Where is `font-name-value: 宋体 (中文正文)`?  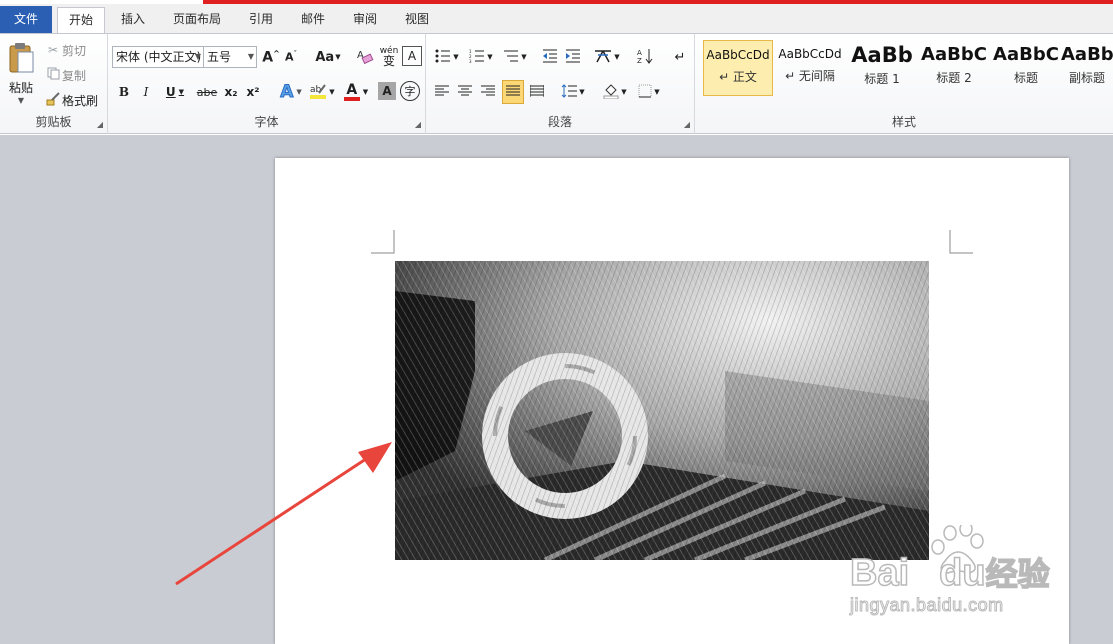
font-name-value: 宋体 (中文正文) is located at coordinates (159, 57).